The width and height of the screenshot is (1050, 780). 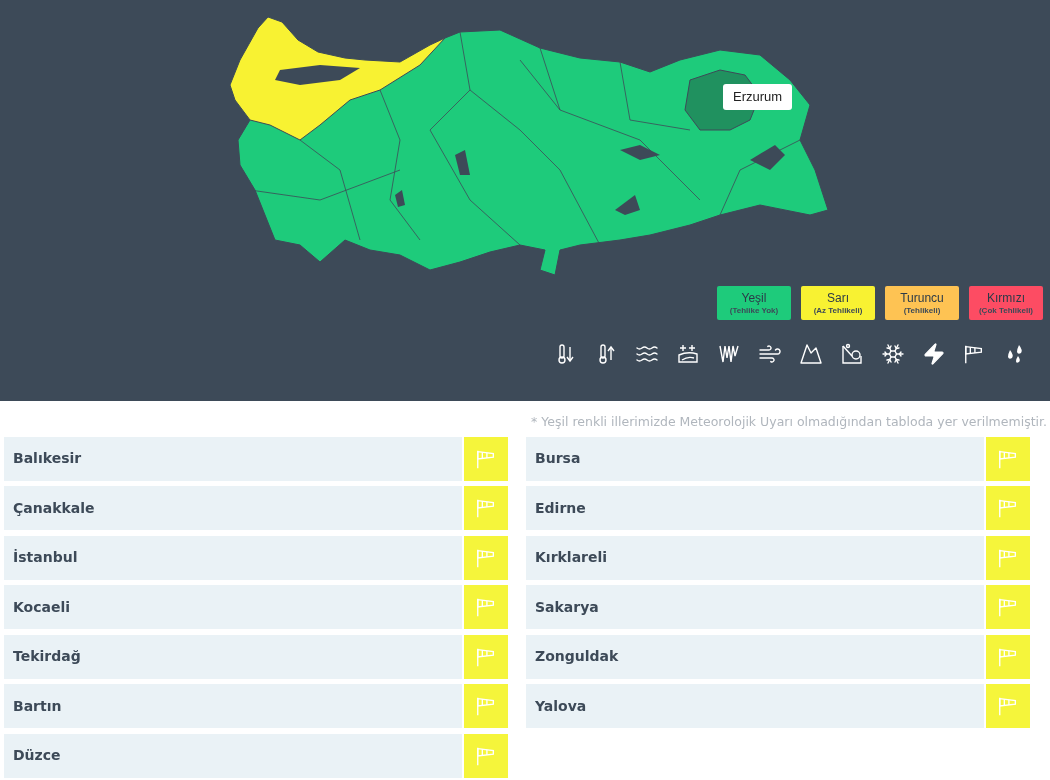 I want to click on province-name: Tekirdağ, so click(x=233, y=656).